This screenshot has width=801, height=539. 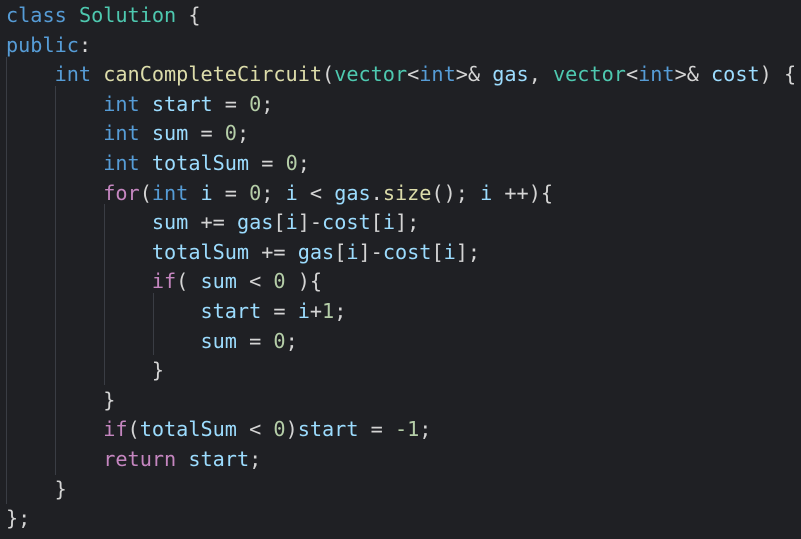 What do you see at coordinates (400, 15) in the screenshot?
I see `code-line: class Solution {` at bounding box center [400, 15].